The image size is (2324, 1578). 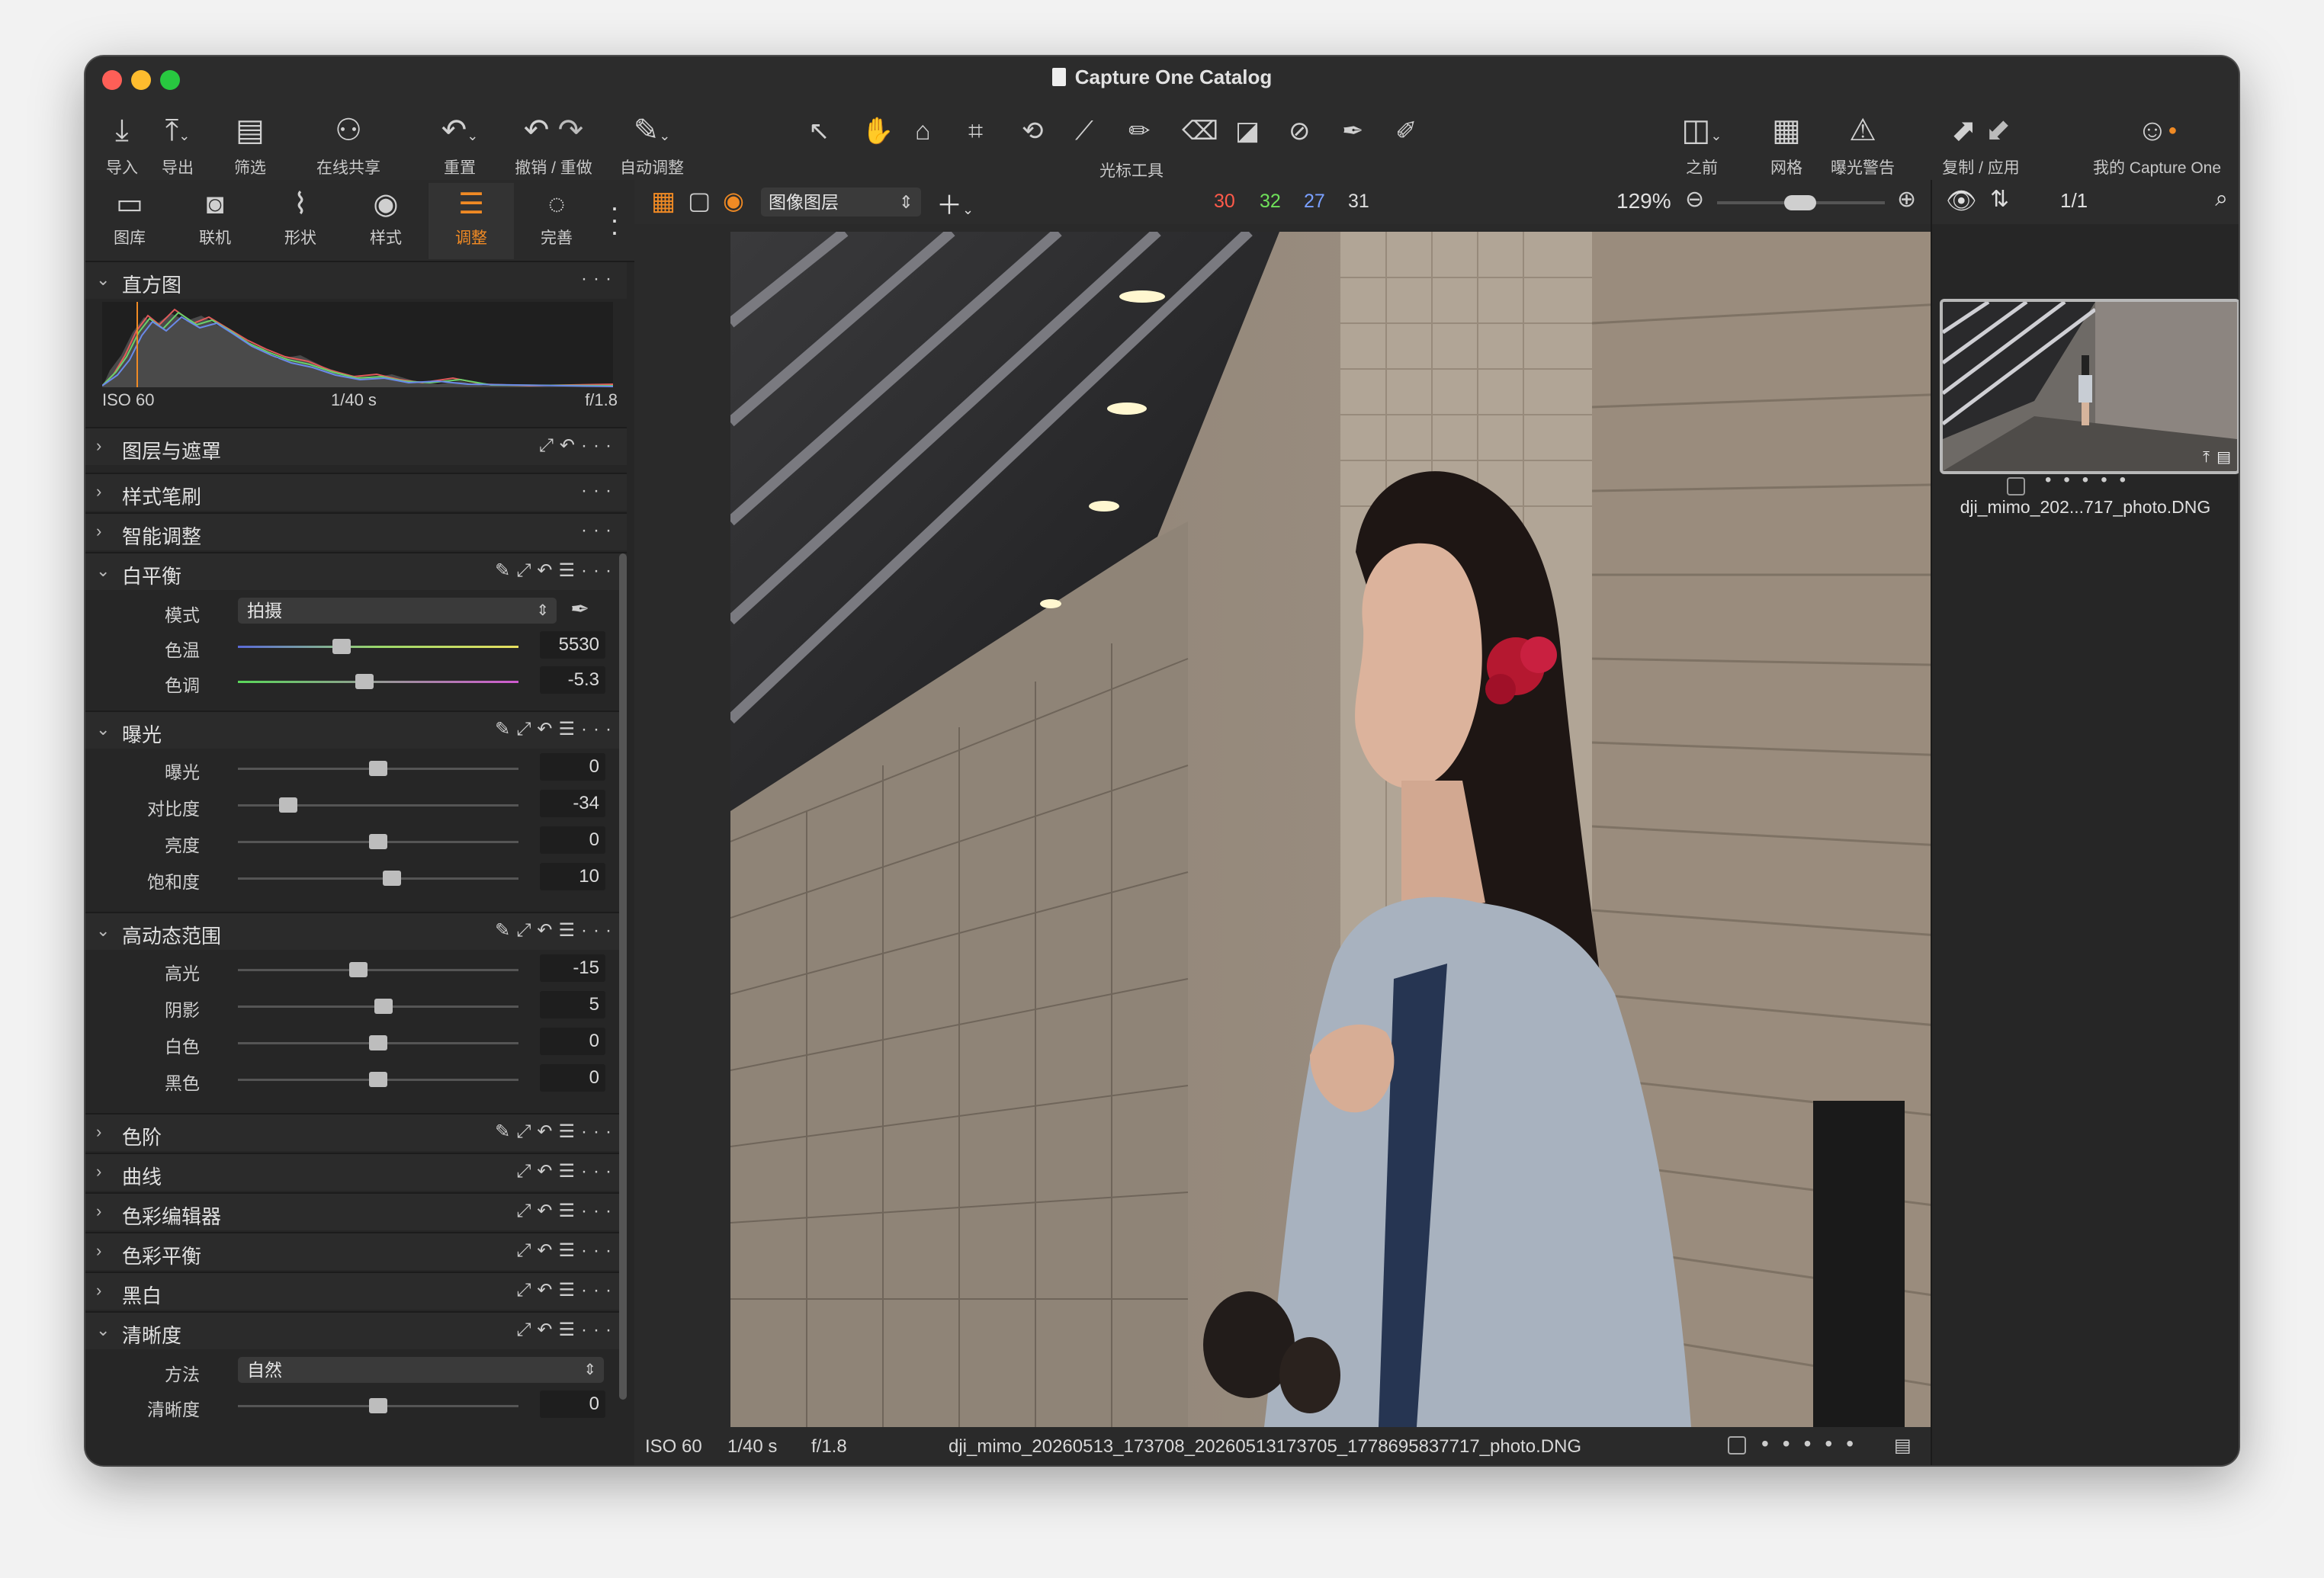 What do you see at coordinates (130, 221) in the screenshot?
I see `tab-library: ▭ 图库` at bounding box center [130, 221].